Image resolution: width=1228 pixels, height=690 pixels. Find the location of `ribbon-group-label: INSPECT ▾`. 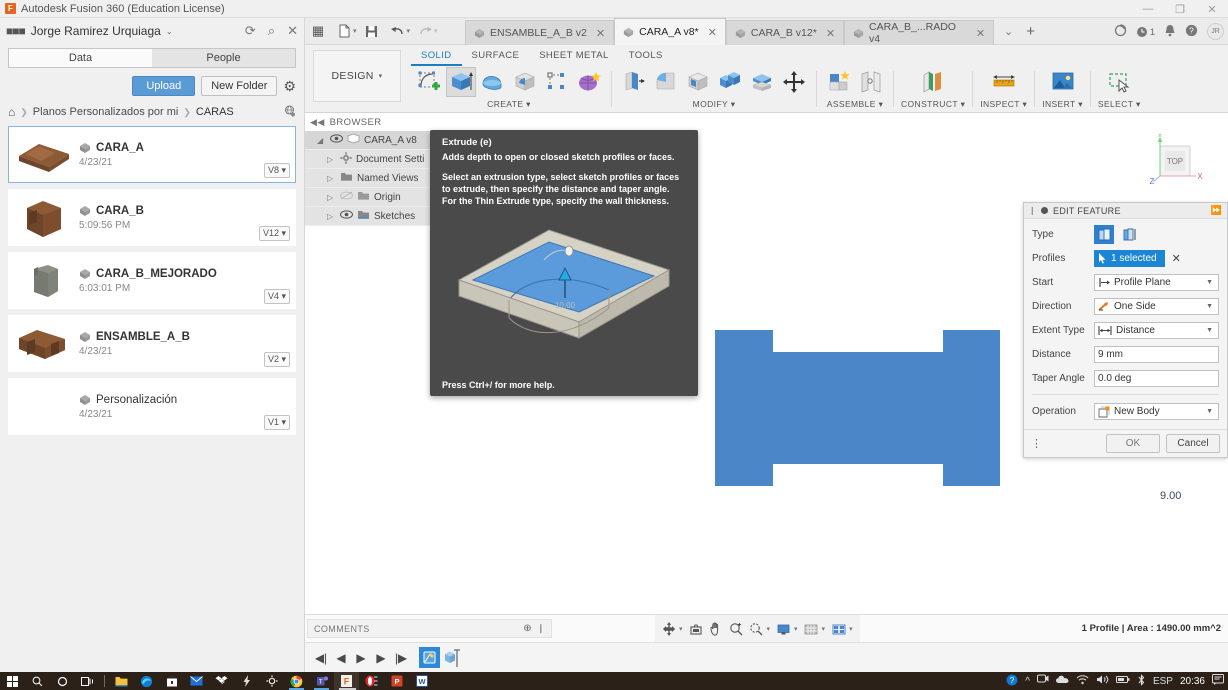

ribbon-group-label: INSPECT ▾ is located at coordinates (1003, 104).